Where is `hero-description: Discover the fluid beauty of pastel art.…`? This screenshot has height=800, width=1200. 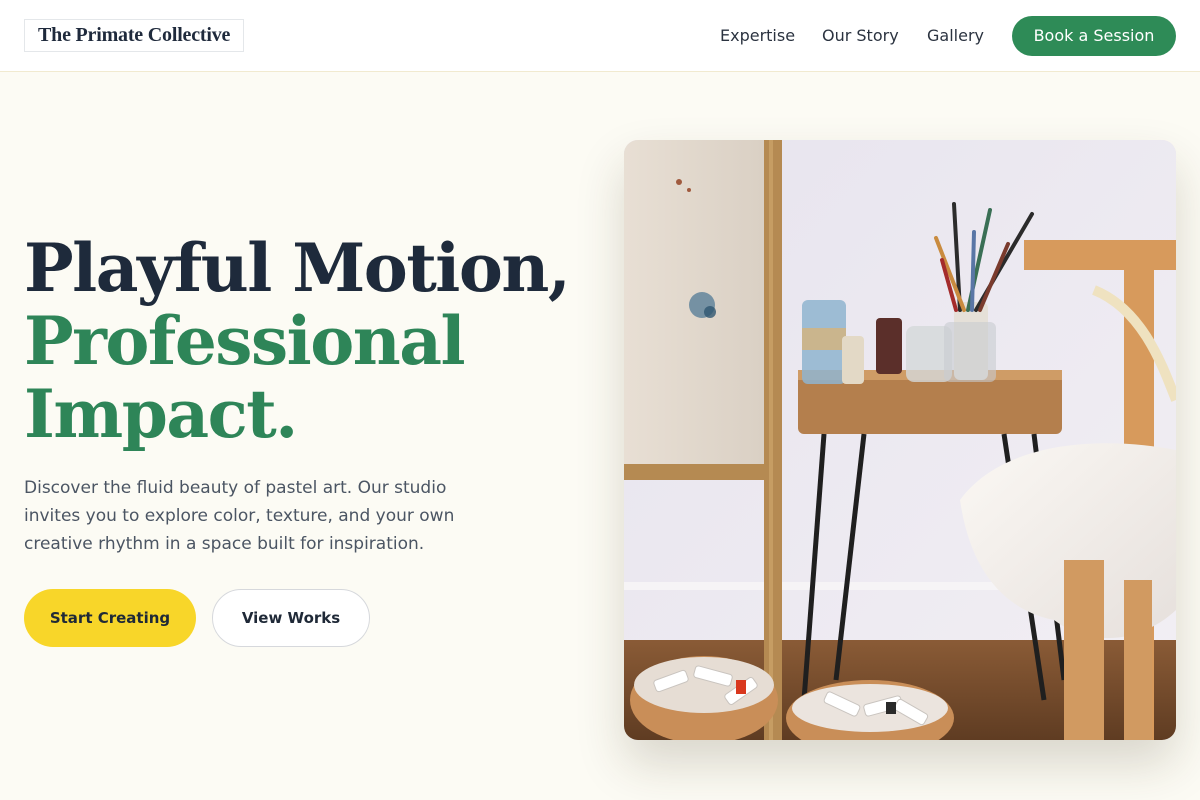 hero-description: Discover the fluid beauty of pastel art.… is located at coordinates (239, 516).